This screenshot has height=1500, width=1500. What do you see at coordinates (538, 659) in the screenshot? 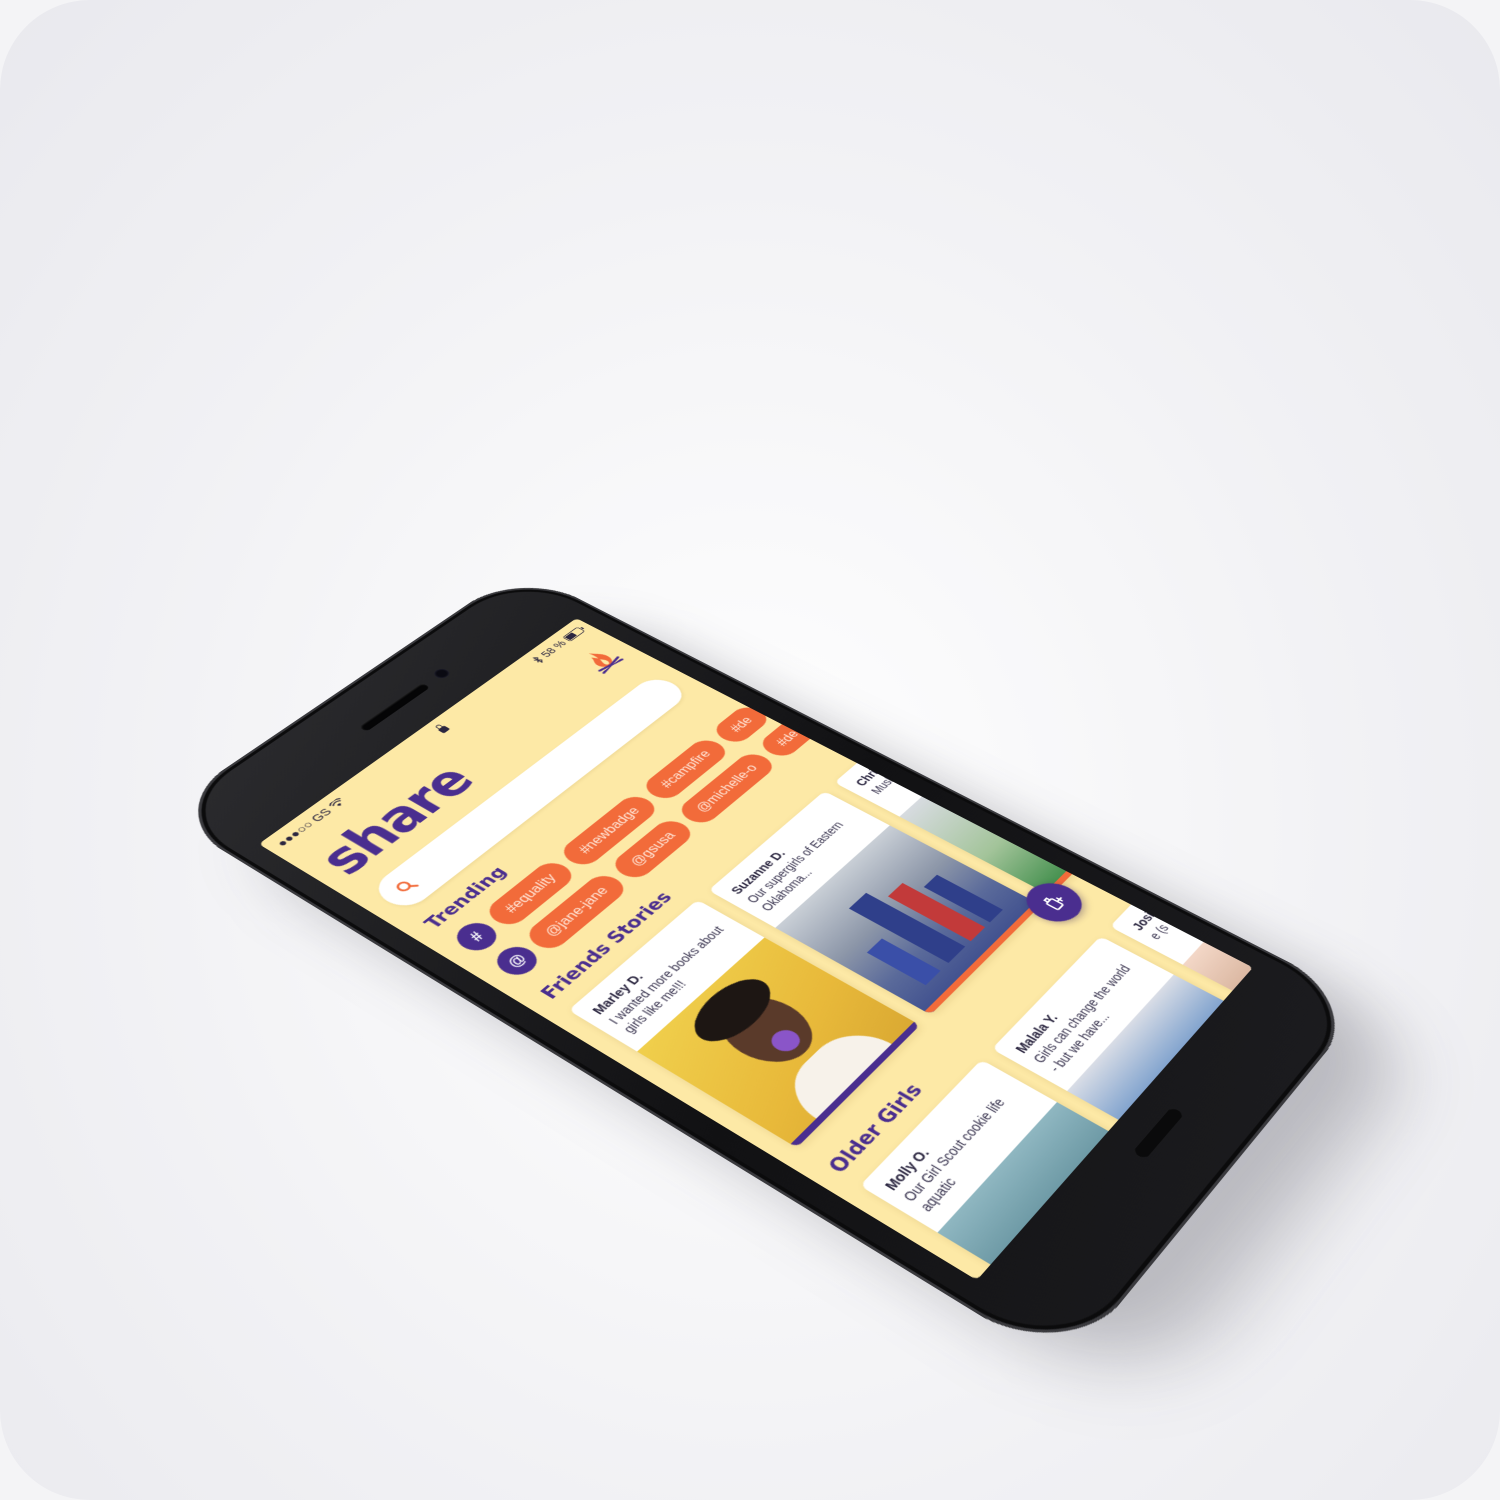
I see `bluetooth-icon` at bounding box center [538, 659].